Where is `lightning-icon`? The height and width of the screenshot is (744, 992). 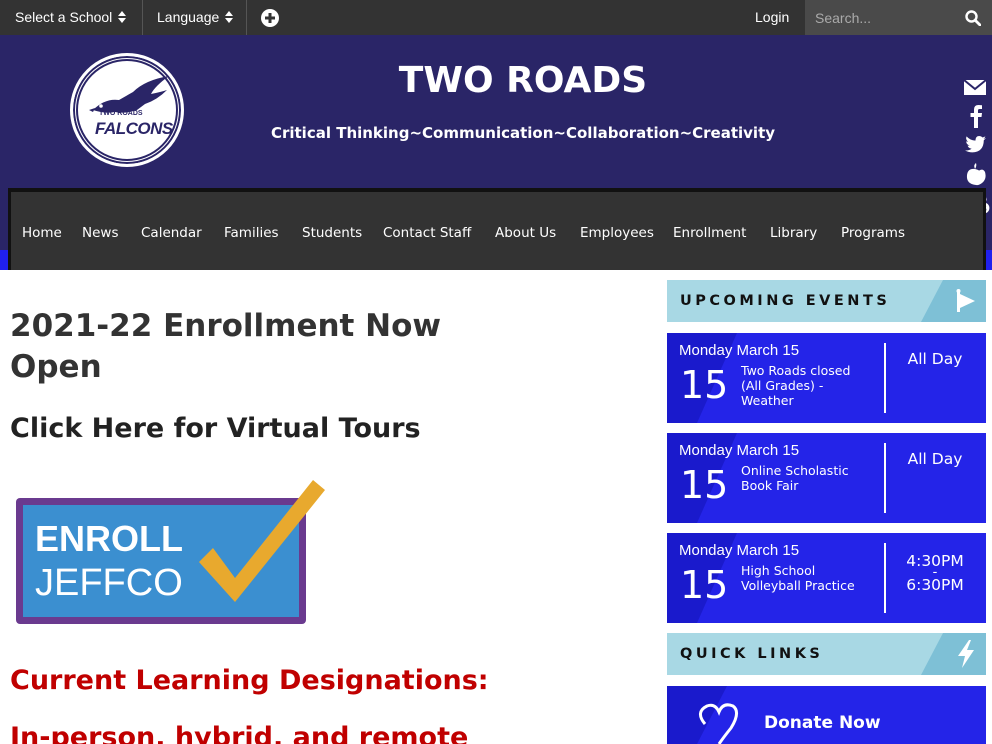 lightning-icon is located at coordinates (966, 654).